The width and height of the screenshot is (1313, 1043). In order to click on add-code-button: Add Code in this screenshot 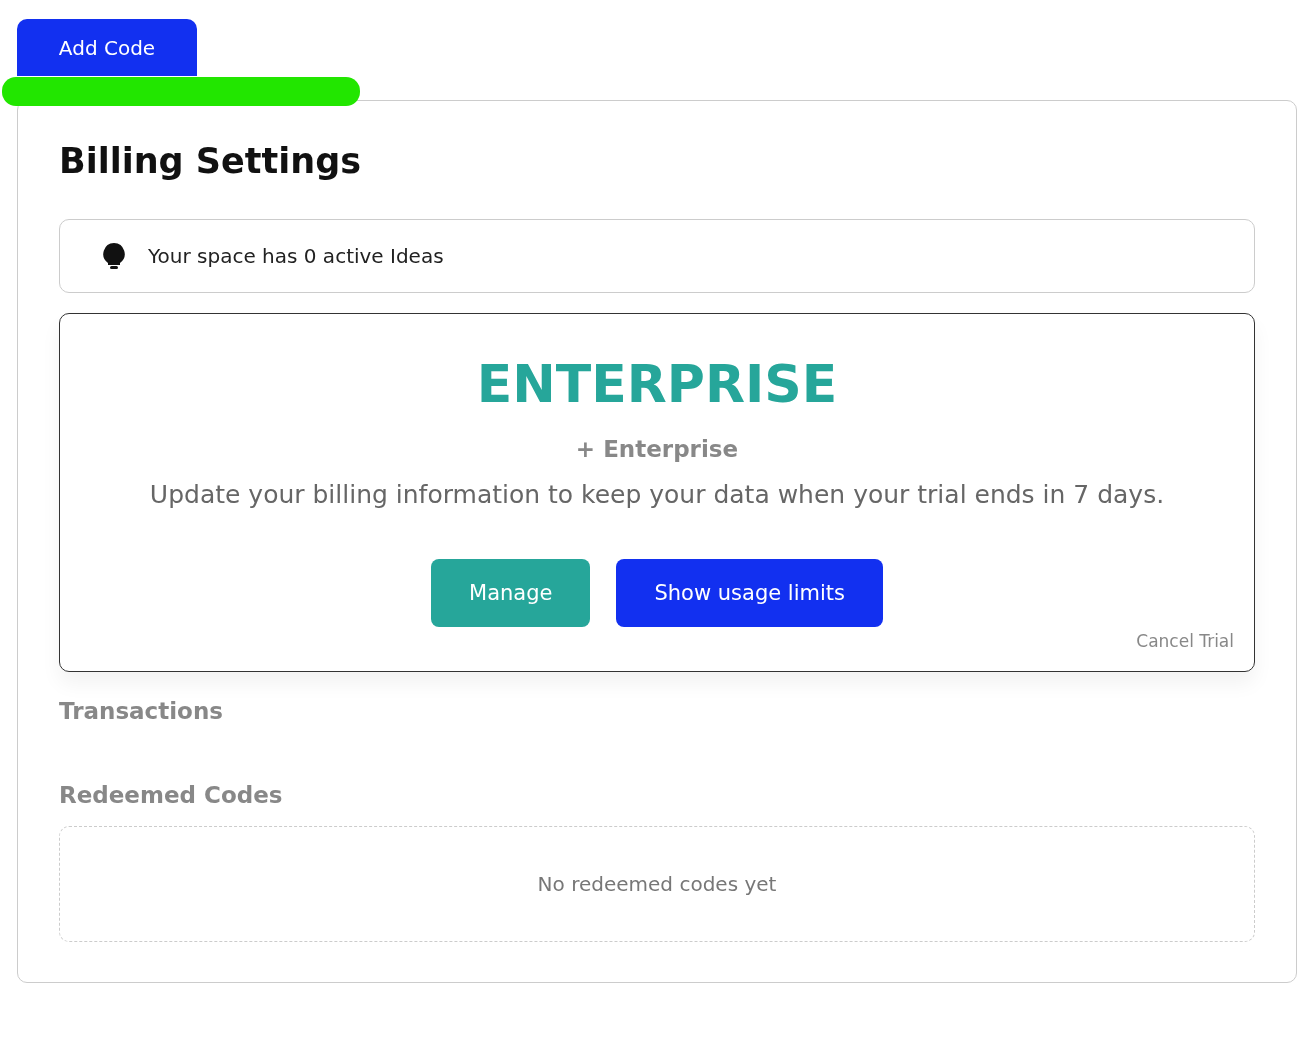, I will do `click(107, 47)`.